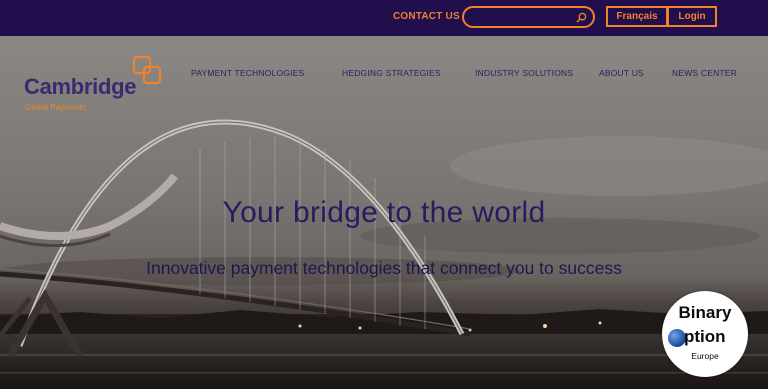 The image size is (768, 389). Describe the element at coordinates (384, 18) in the screenshot. I see `top-bar: CONTACT US Français Login` at that location.